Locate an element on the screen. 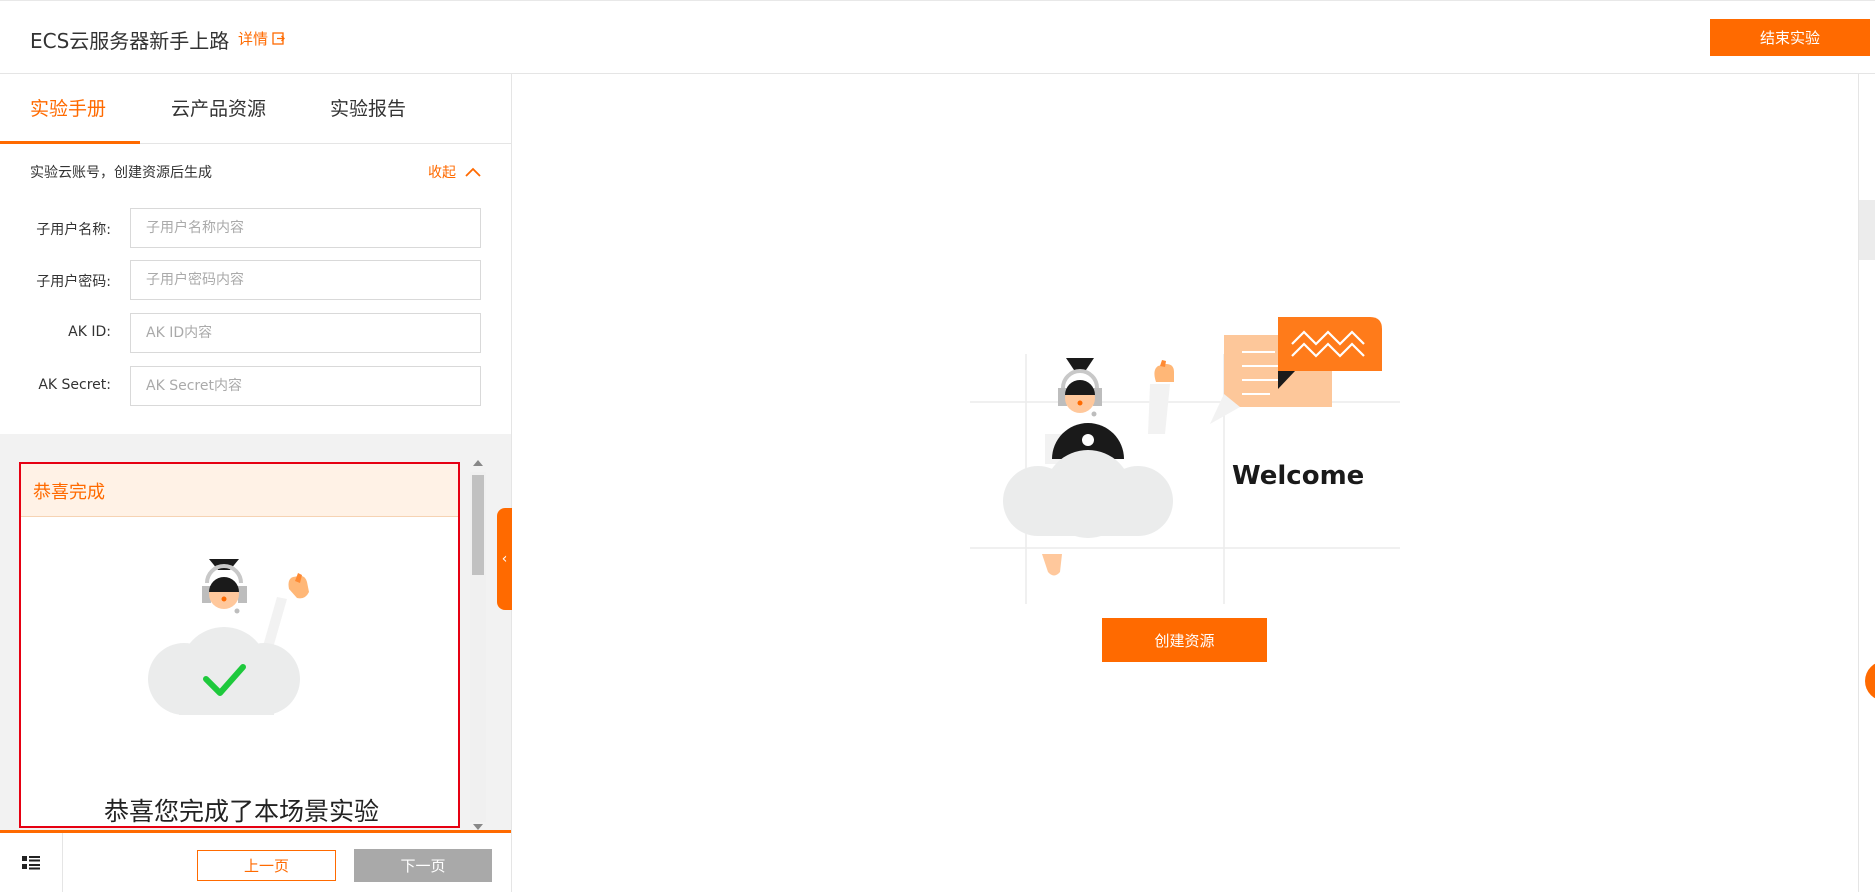 The height and width of the screenshot is (892, 1875). page-title: ECS云服务器新手上路 is located at coordinates (130, 41).